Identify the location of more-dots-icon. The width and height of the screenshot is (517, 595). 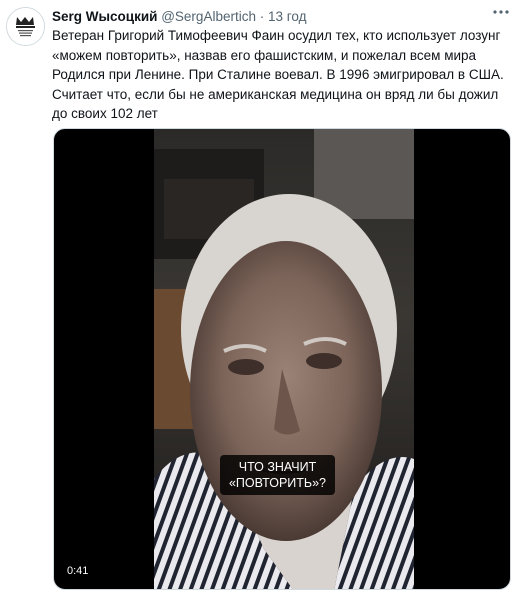
(501, 12).